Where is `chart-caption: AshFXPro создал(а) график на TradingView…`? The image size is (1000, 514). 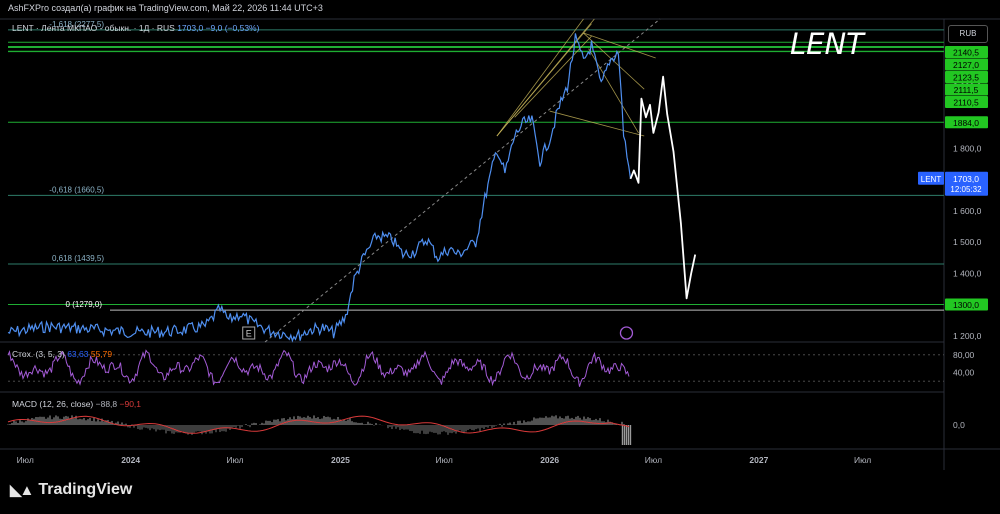 chart-caption: AshFXPro создал(а) график на TradingView… is located at coordinates (165, 8).